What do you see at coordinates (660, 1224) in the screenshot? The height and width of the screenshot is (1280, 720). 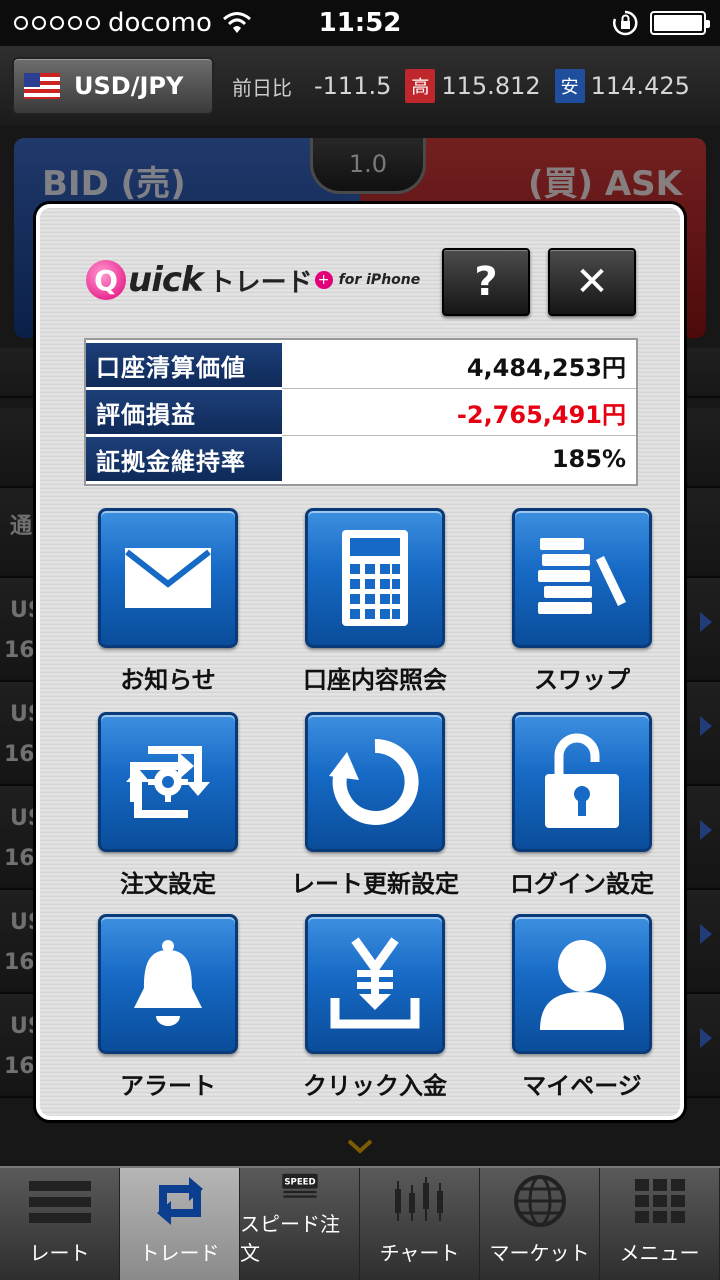 I see `tab-menu: メニュー` at bounding box center [660, 1224].